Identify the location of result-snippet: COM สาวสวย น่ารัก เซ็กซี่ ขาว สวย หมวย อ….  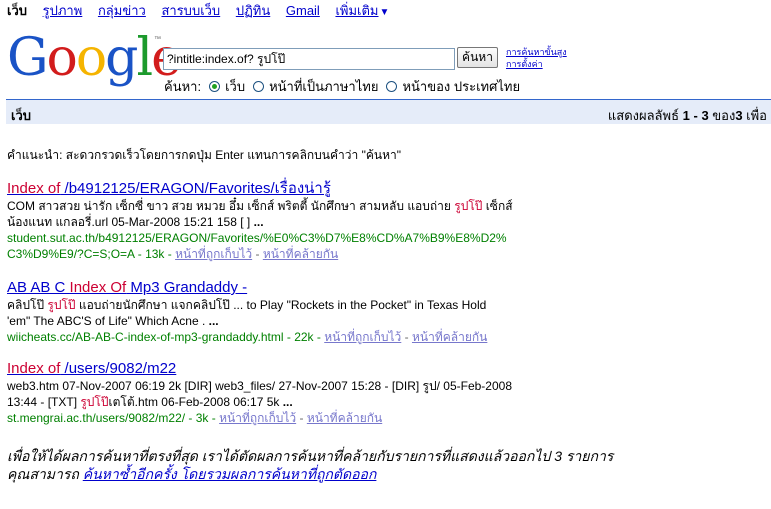
(287, 214).